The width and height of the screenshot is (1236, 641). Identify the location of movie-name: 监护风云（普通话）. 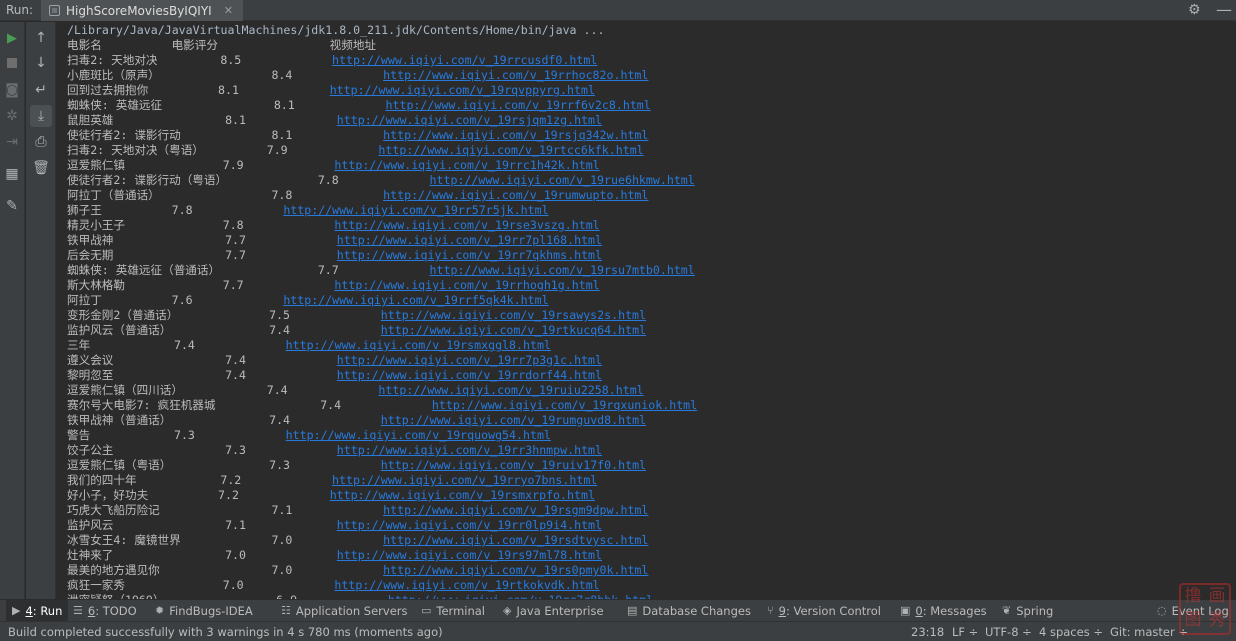
(119, 330).